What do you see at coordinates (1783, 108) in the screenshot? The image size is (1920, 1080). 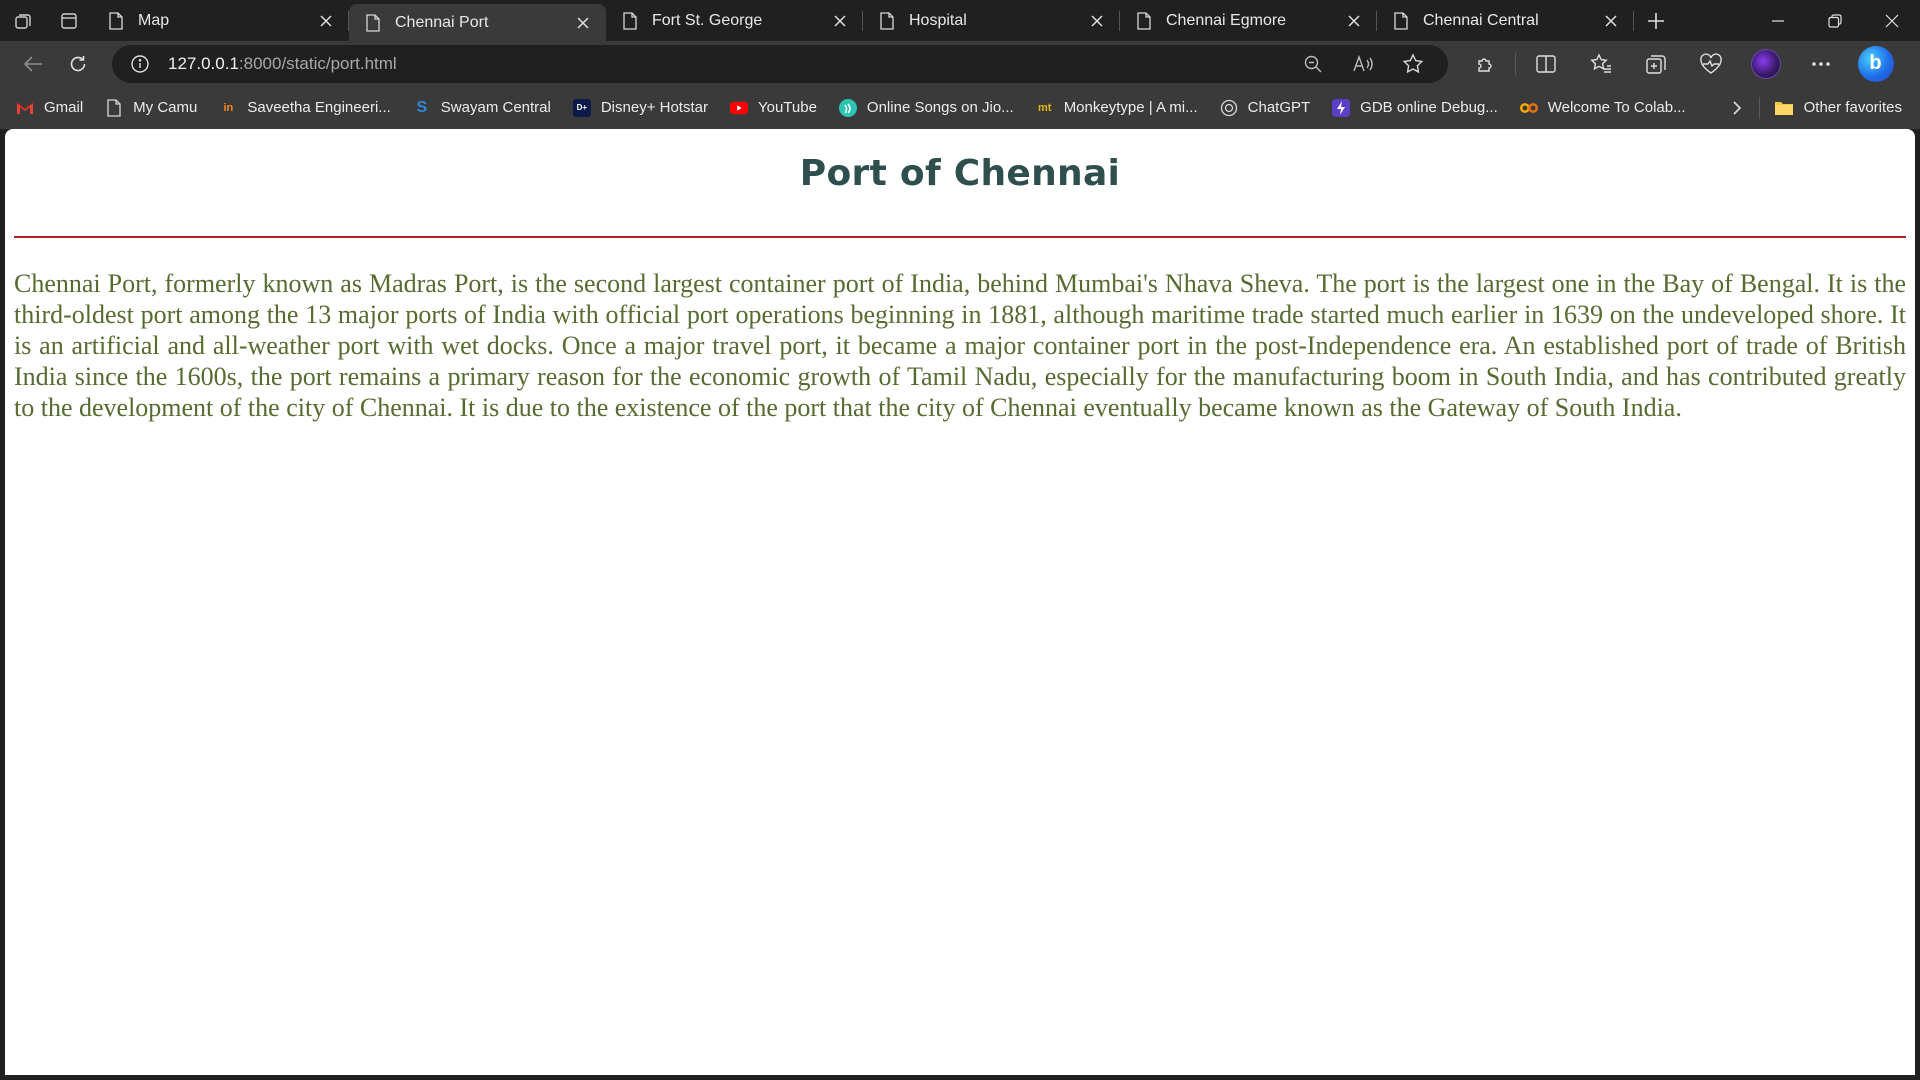 I see `folder-icon` at bounding box center [1783, 108].